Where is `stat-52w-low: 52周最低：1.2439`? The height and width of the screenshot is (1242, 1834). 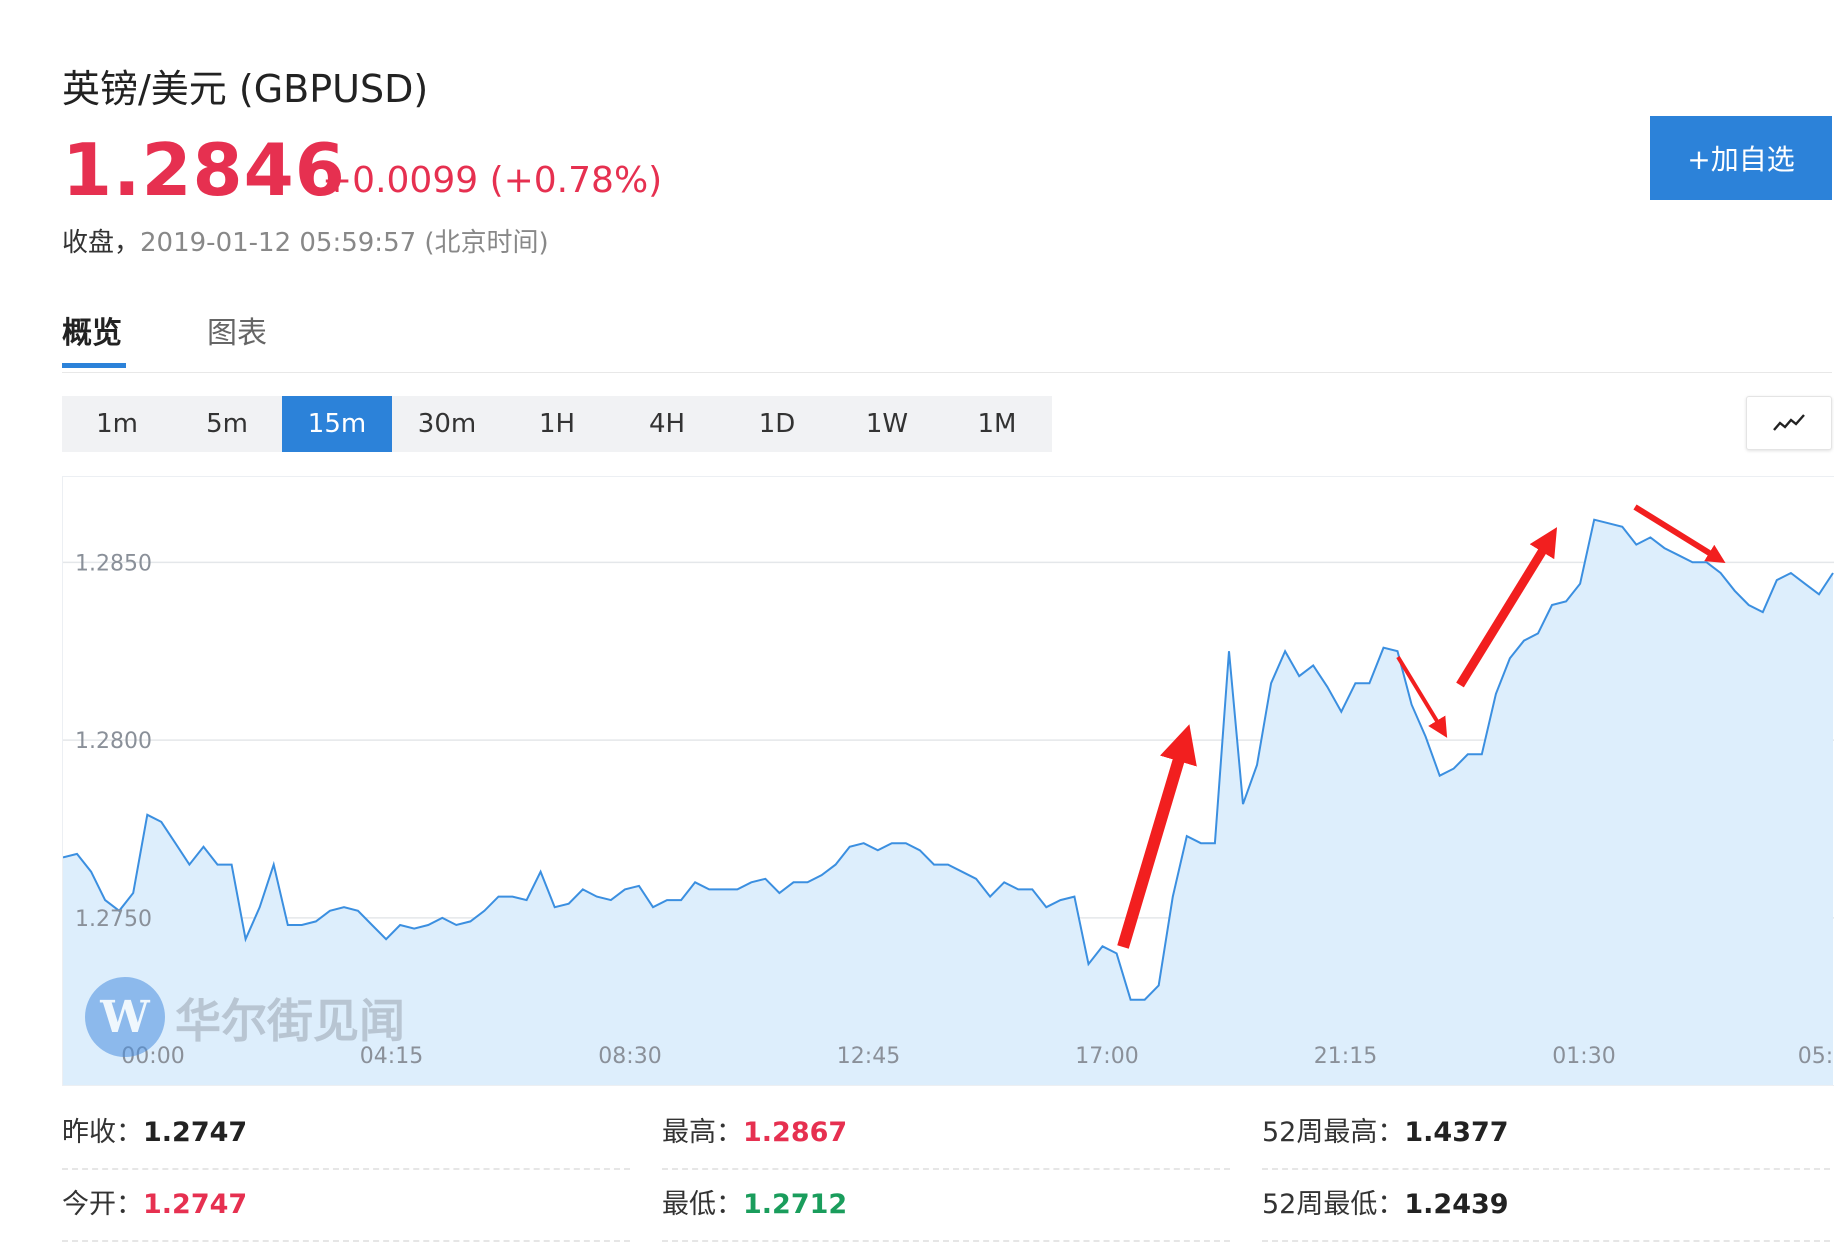 stat-52w-low: 52周最低：1.2439 is located at coordinates (1546, 1212).